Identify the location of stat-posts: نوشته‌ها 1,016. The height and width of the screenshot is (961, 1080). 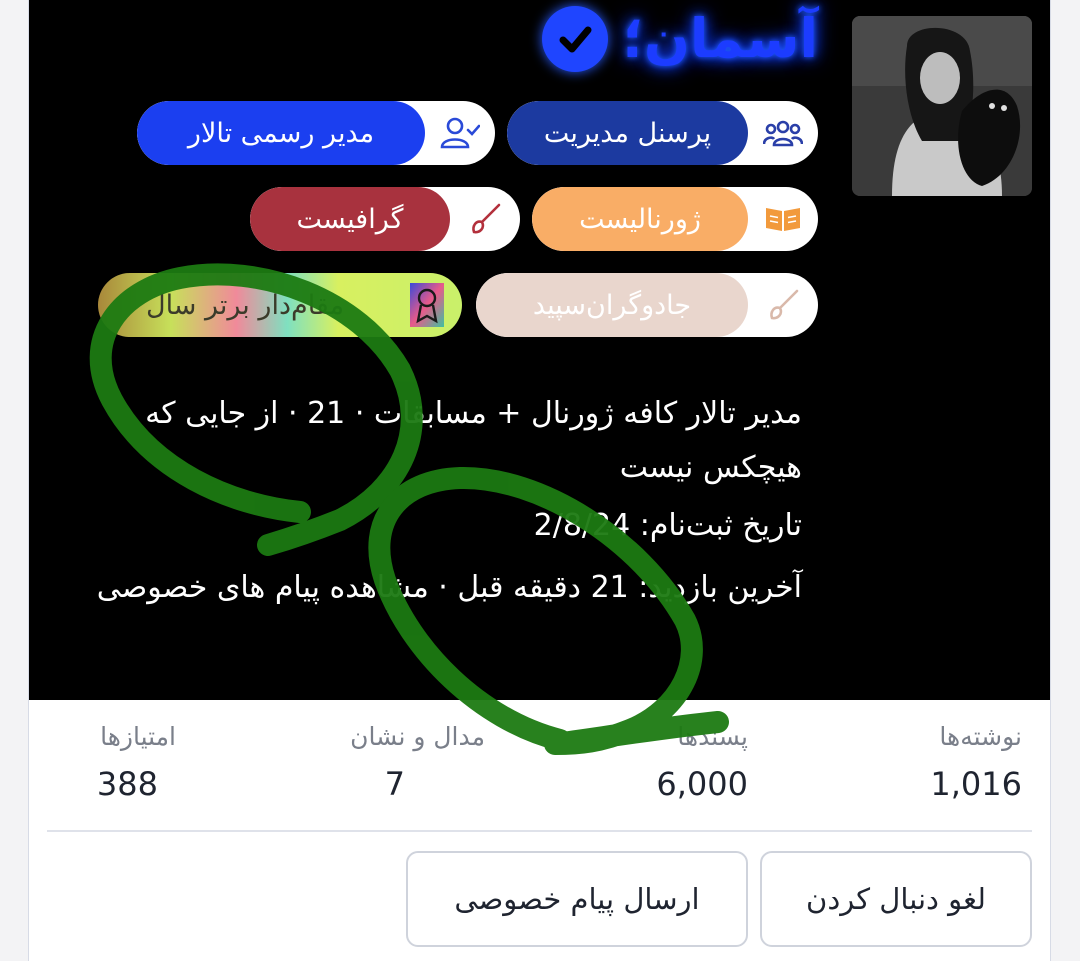
(922, 762).